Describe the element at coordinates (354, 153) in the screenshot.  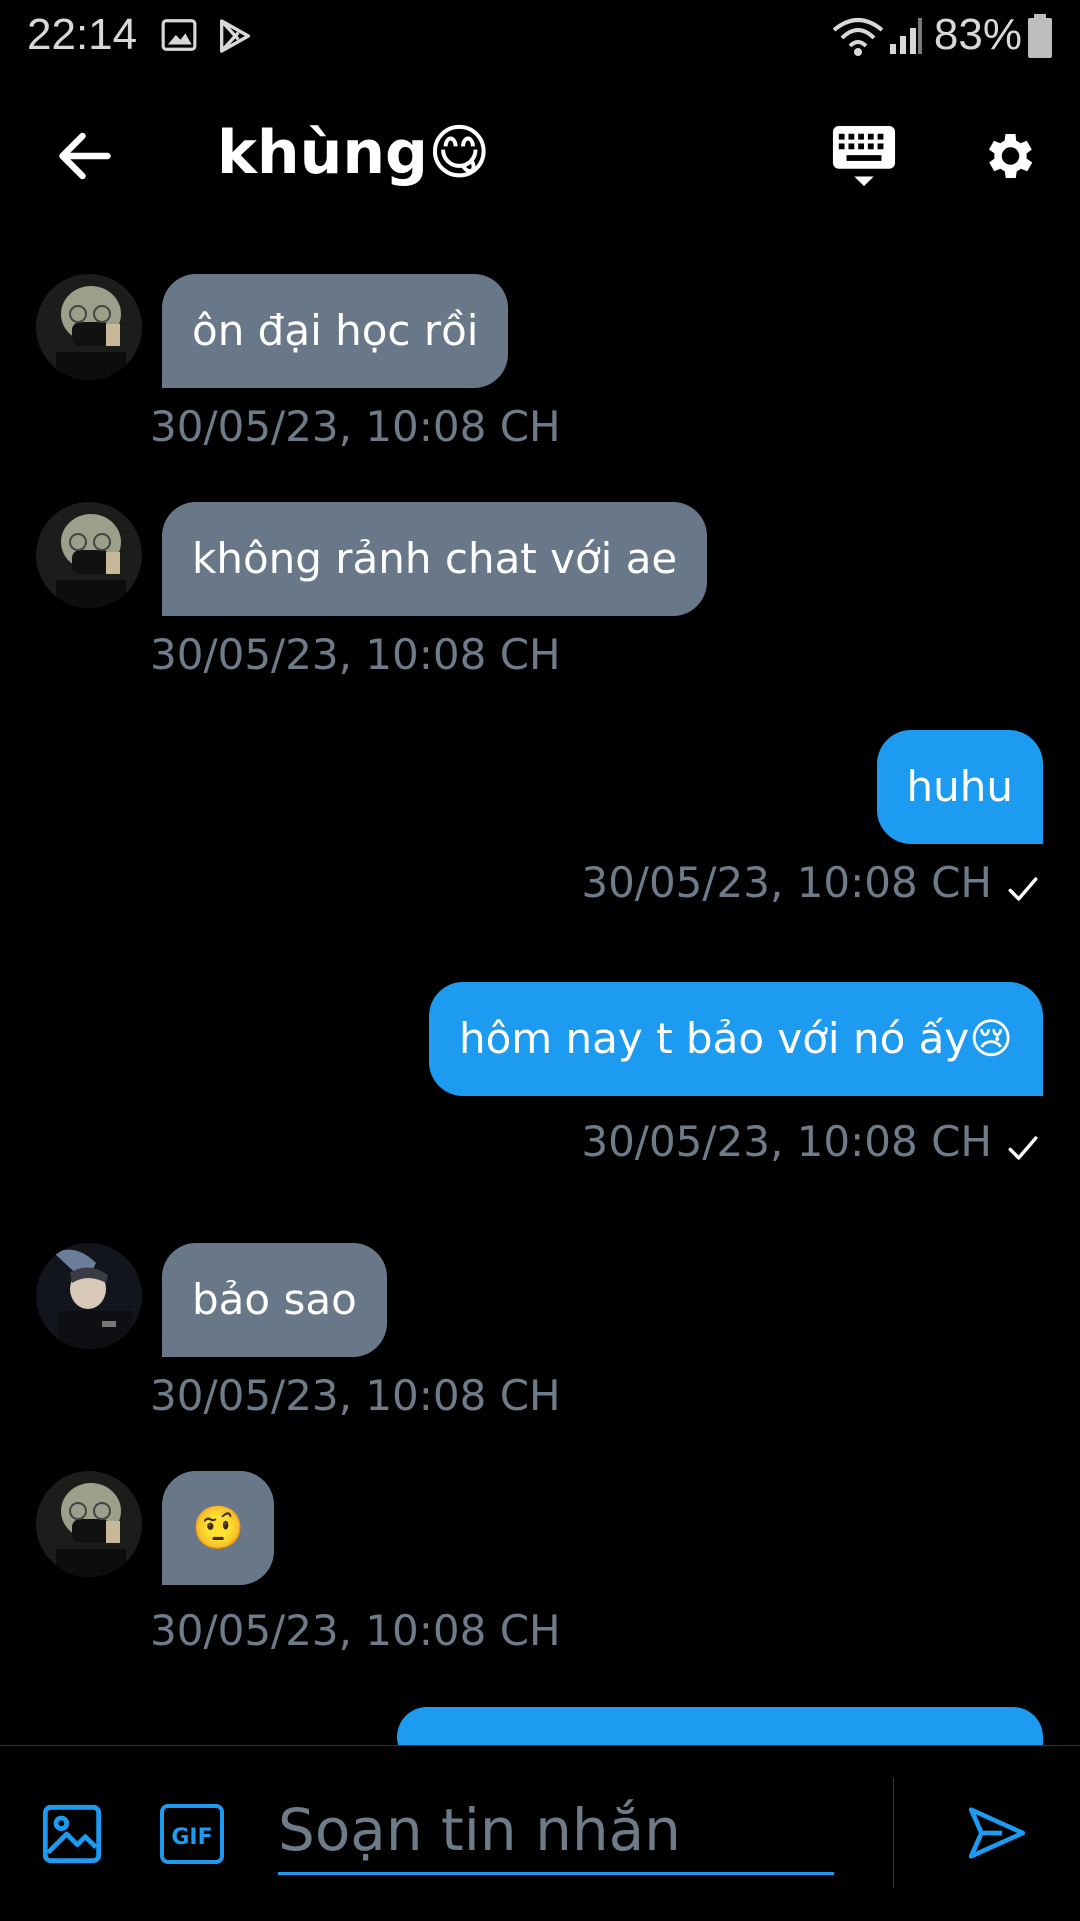
I see `chat-title: khùng😋` at that location.